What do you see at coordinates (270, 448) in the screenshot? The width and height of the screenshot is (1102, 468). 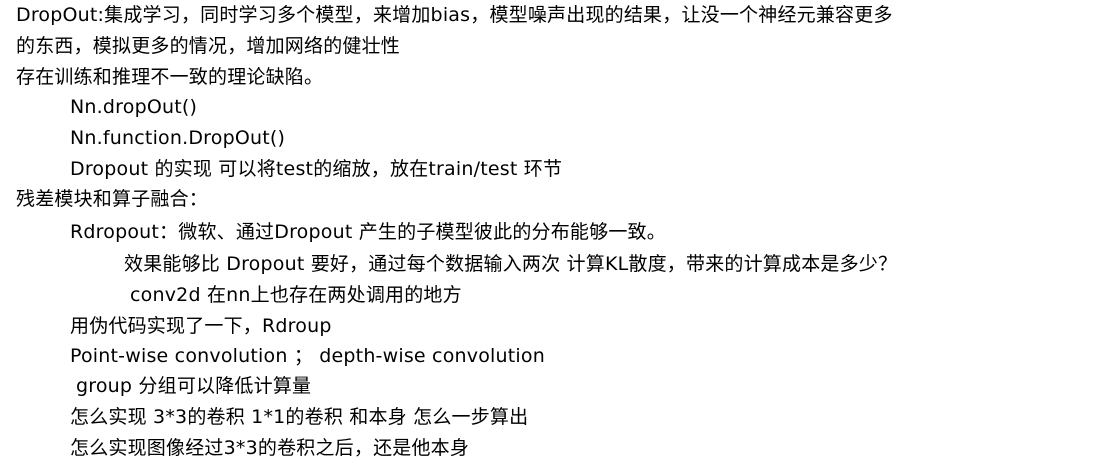 I see `note-line-identity-convolution: 怎么实现图像经过3*3的卷积之后，还是他本身` at bounding box center [270, 448].